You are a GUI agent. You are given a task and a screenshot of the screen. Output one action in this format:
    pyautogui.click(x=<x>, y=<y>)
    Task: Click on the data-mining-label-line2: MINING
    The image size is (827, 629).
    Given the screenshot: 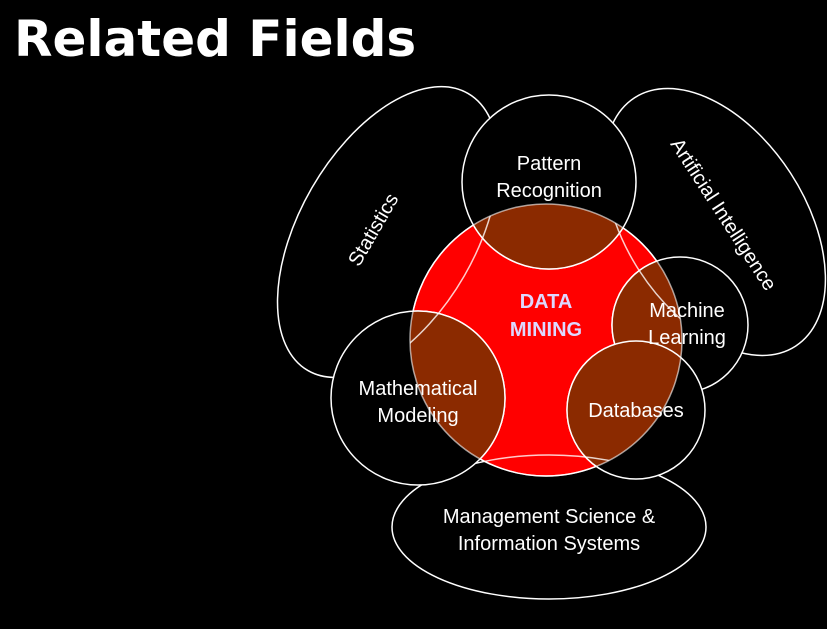 What is the action you would take?
    pyautogui.click(x=546, y=330)
    